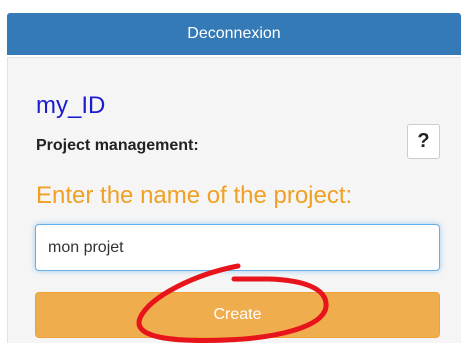 The height and width of the screenshot is (343, 461). What do you see at coordinates (234, 34) in the screenshot?
I see `logout-button: Deconnexion` at bounding box center [234, 34].